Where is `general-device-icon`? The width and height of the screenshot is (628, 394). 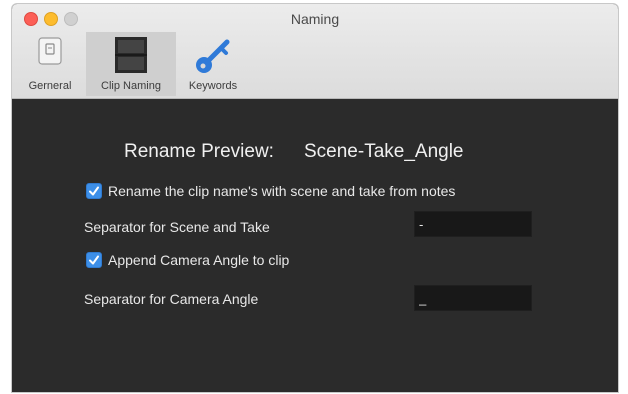
general-device-icon is located at coordinates (50, 52).